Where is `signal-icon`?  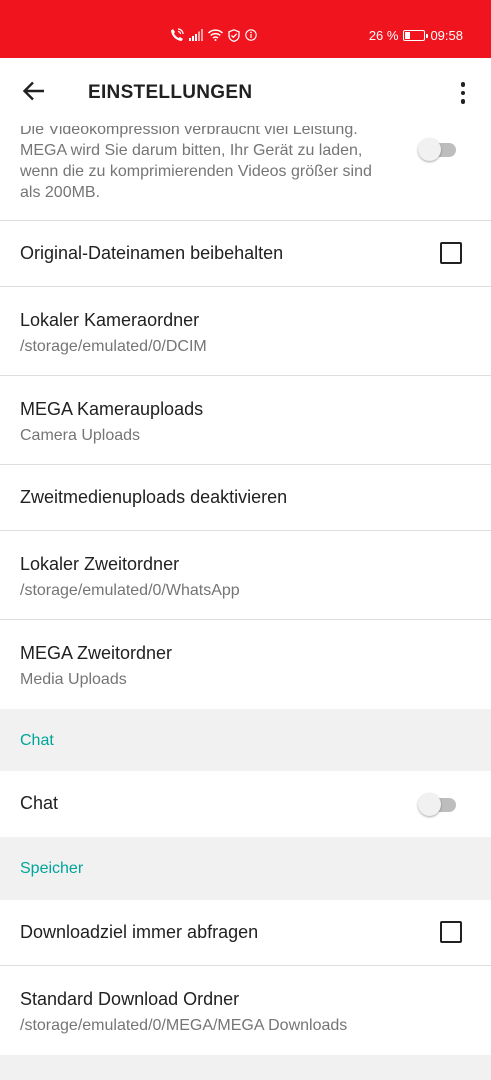 signal-icon is located at coordinates (196, 35).